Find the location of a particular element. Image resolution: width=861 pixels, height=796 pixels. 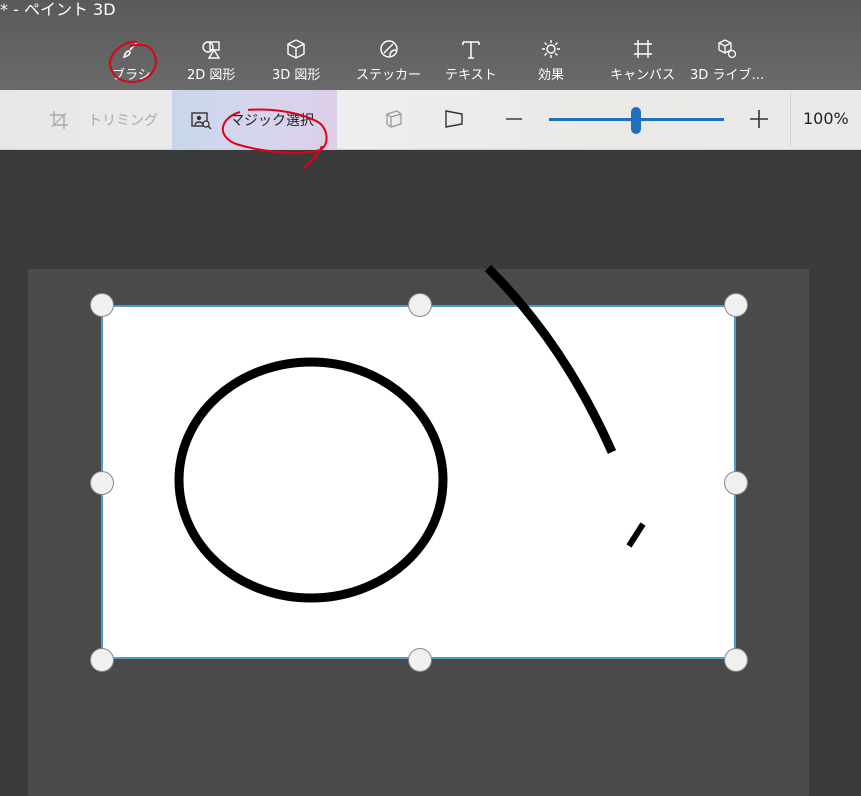

trim-button: トリミング is located at coordinates (99, 119).